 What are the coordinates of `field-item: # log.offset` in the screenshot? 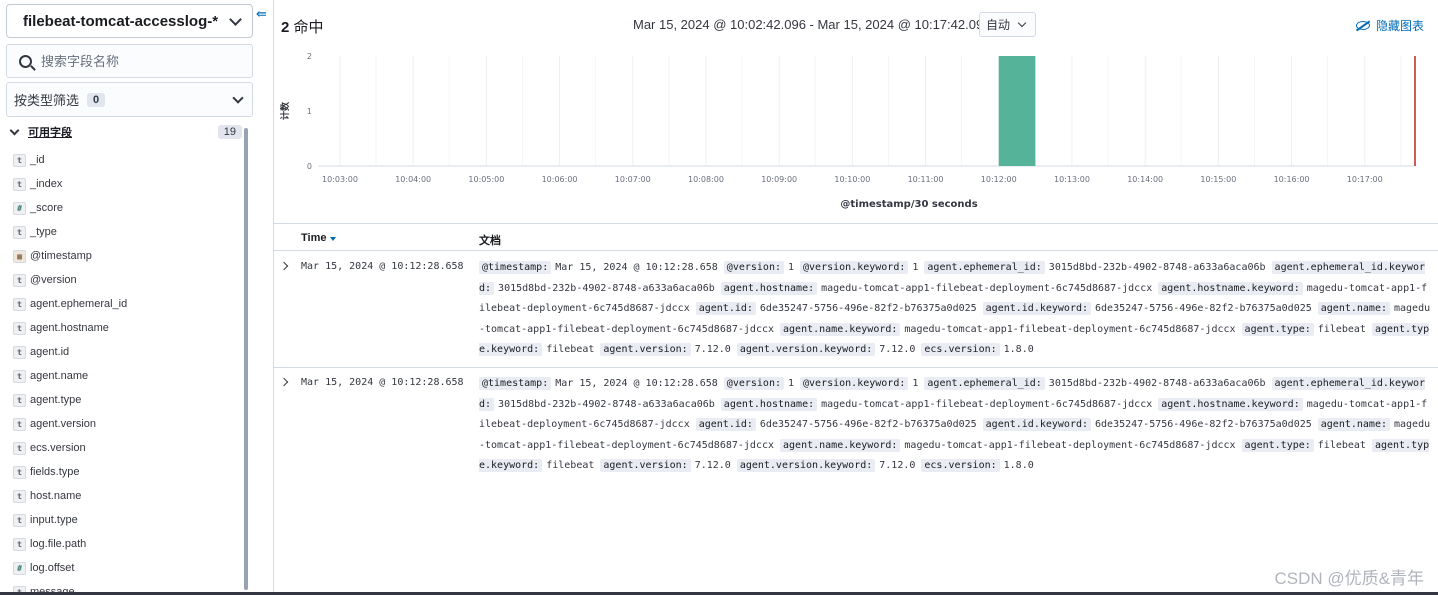 It's located at (124, 568).